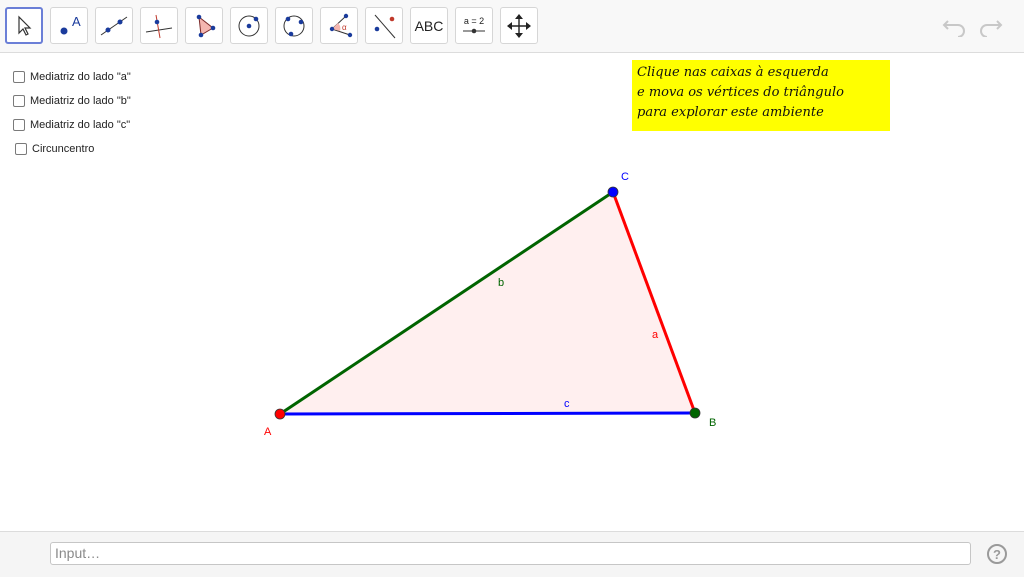 This screenshot has width=1024, height=577. I want to click on vertex-b-point, so click(695, 413).